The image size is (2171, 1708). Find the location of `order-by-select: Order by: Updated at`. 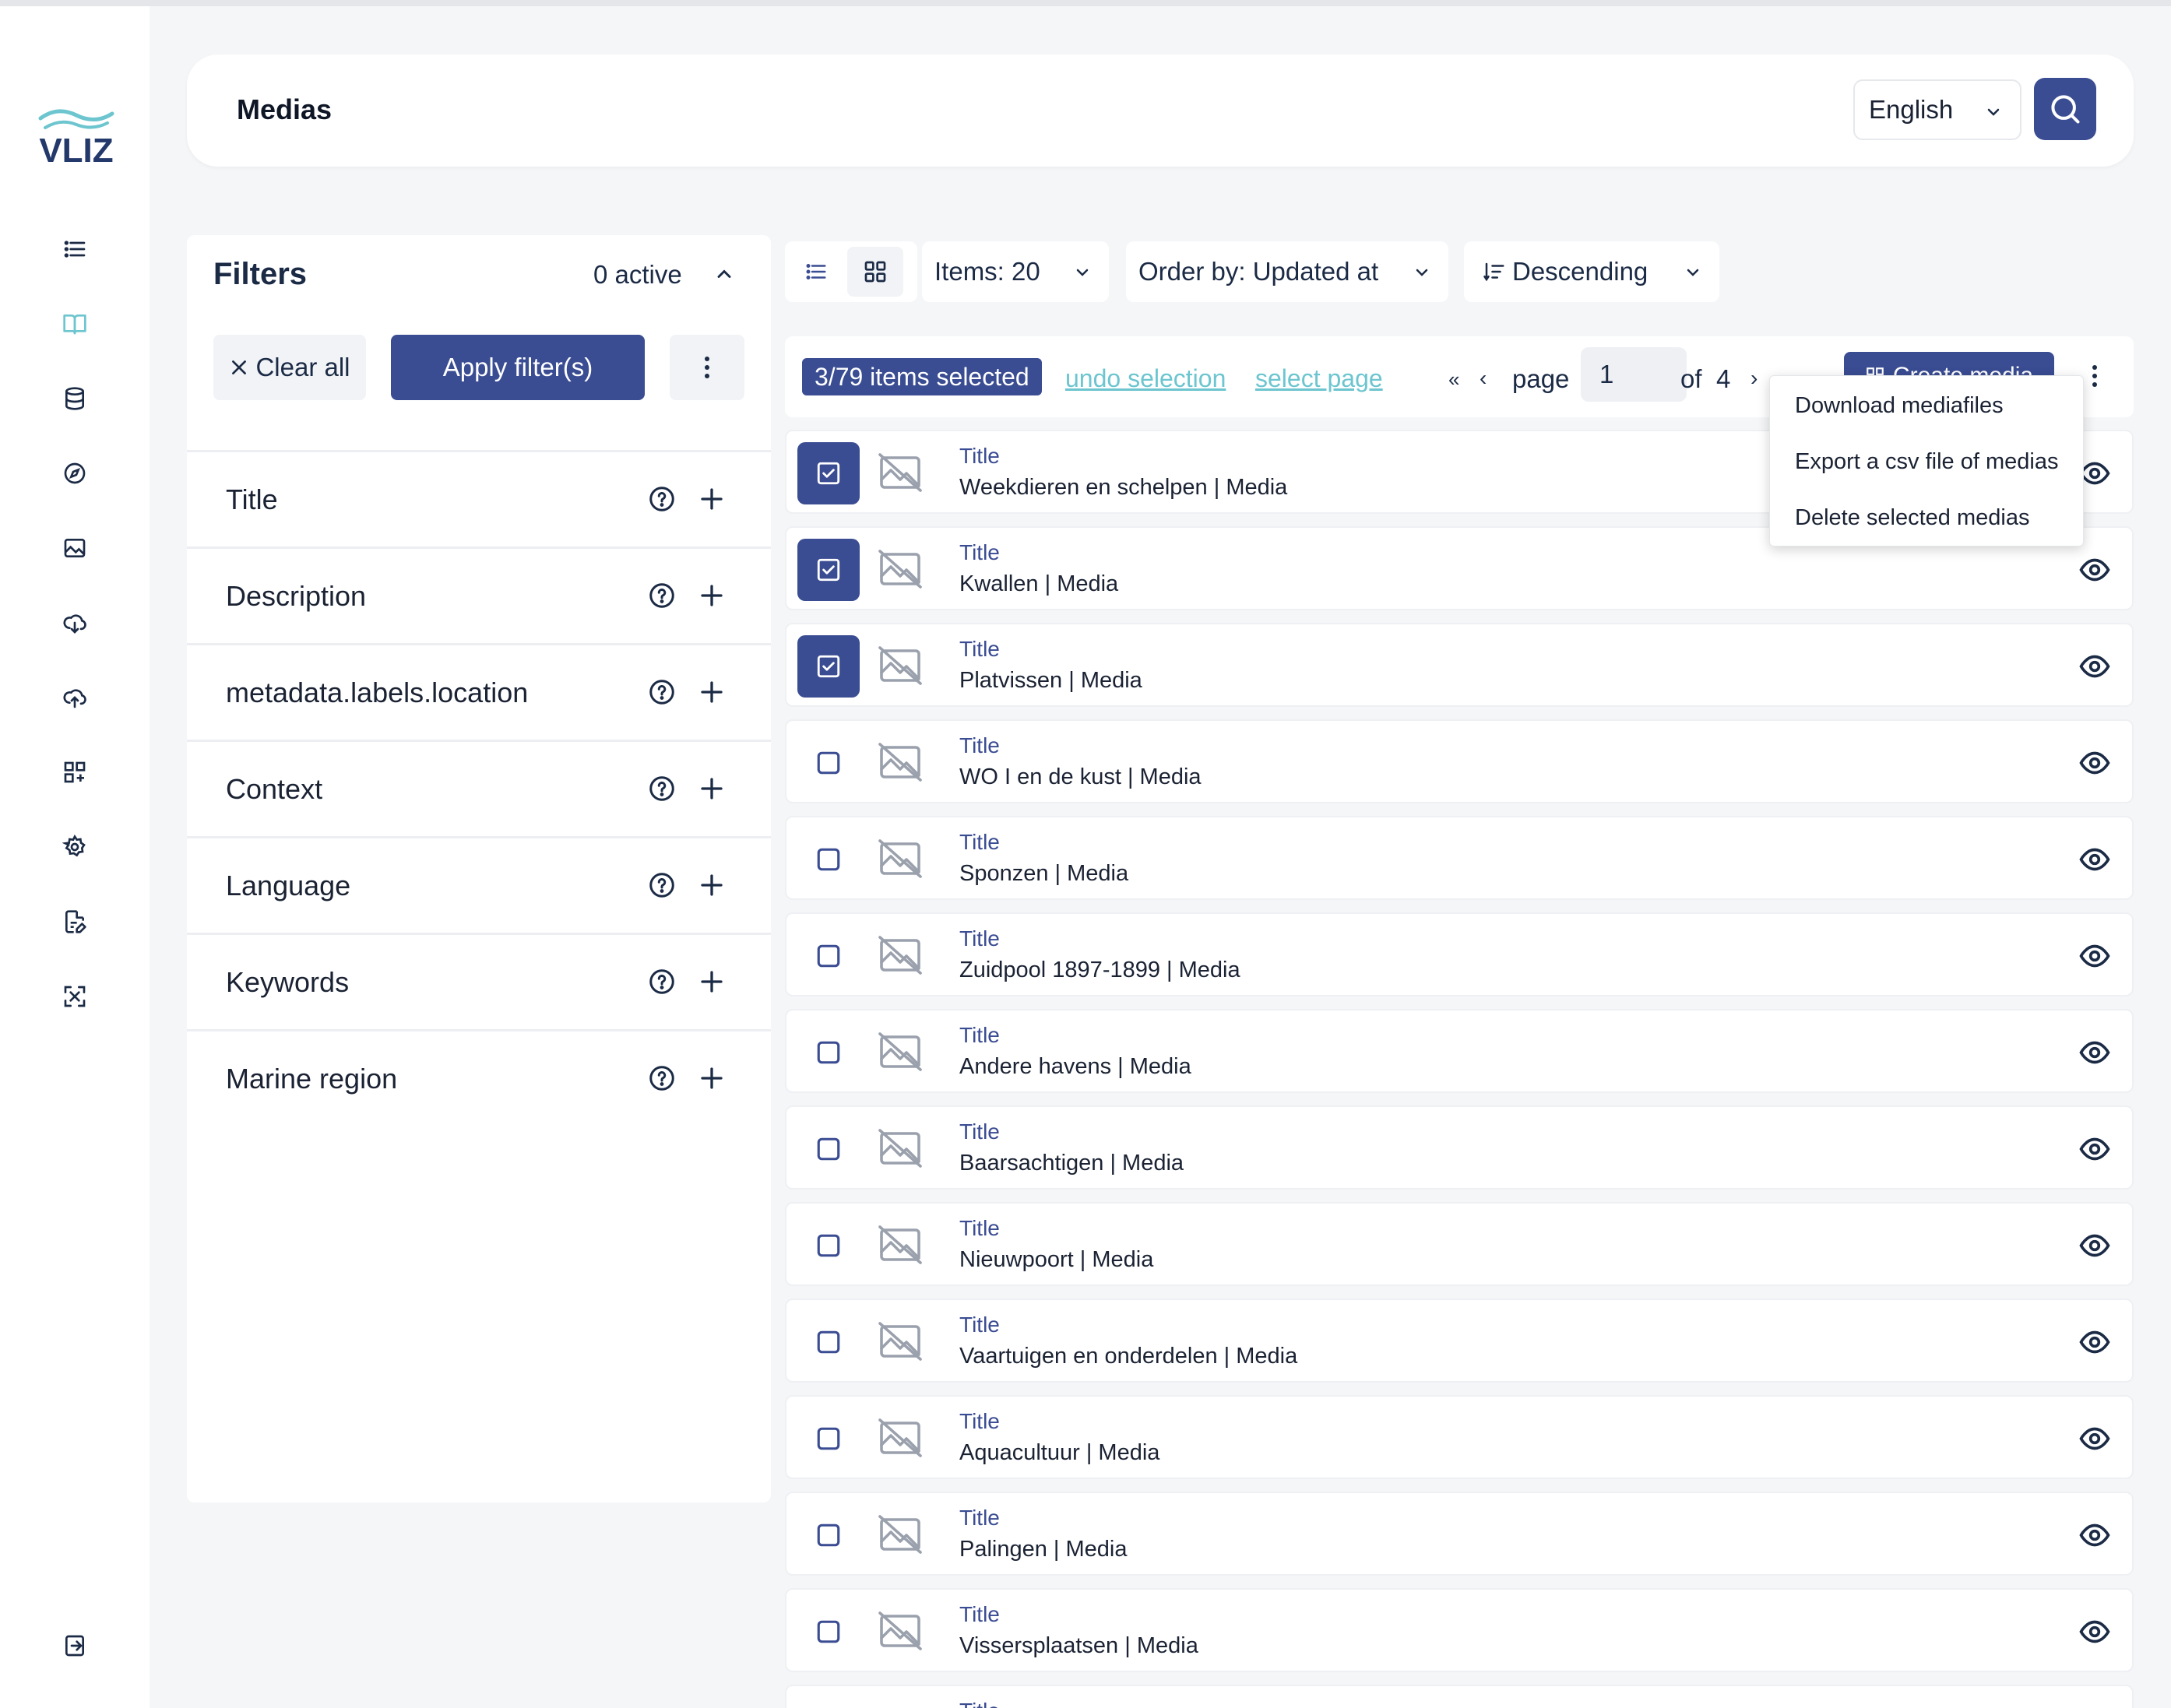

order-by-select: Order by: Updated at is located at coordinates (1287, 271).